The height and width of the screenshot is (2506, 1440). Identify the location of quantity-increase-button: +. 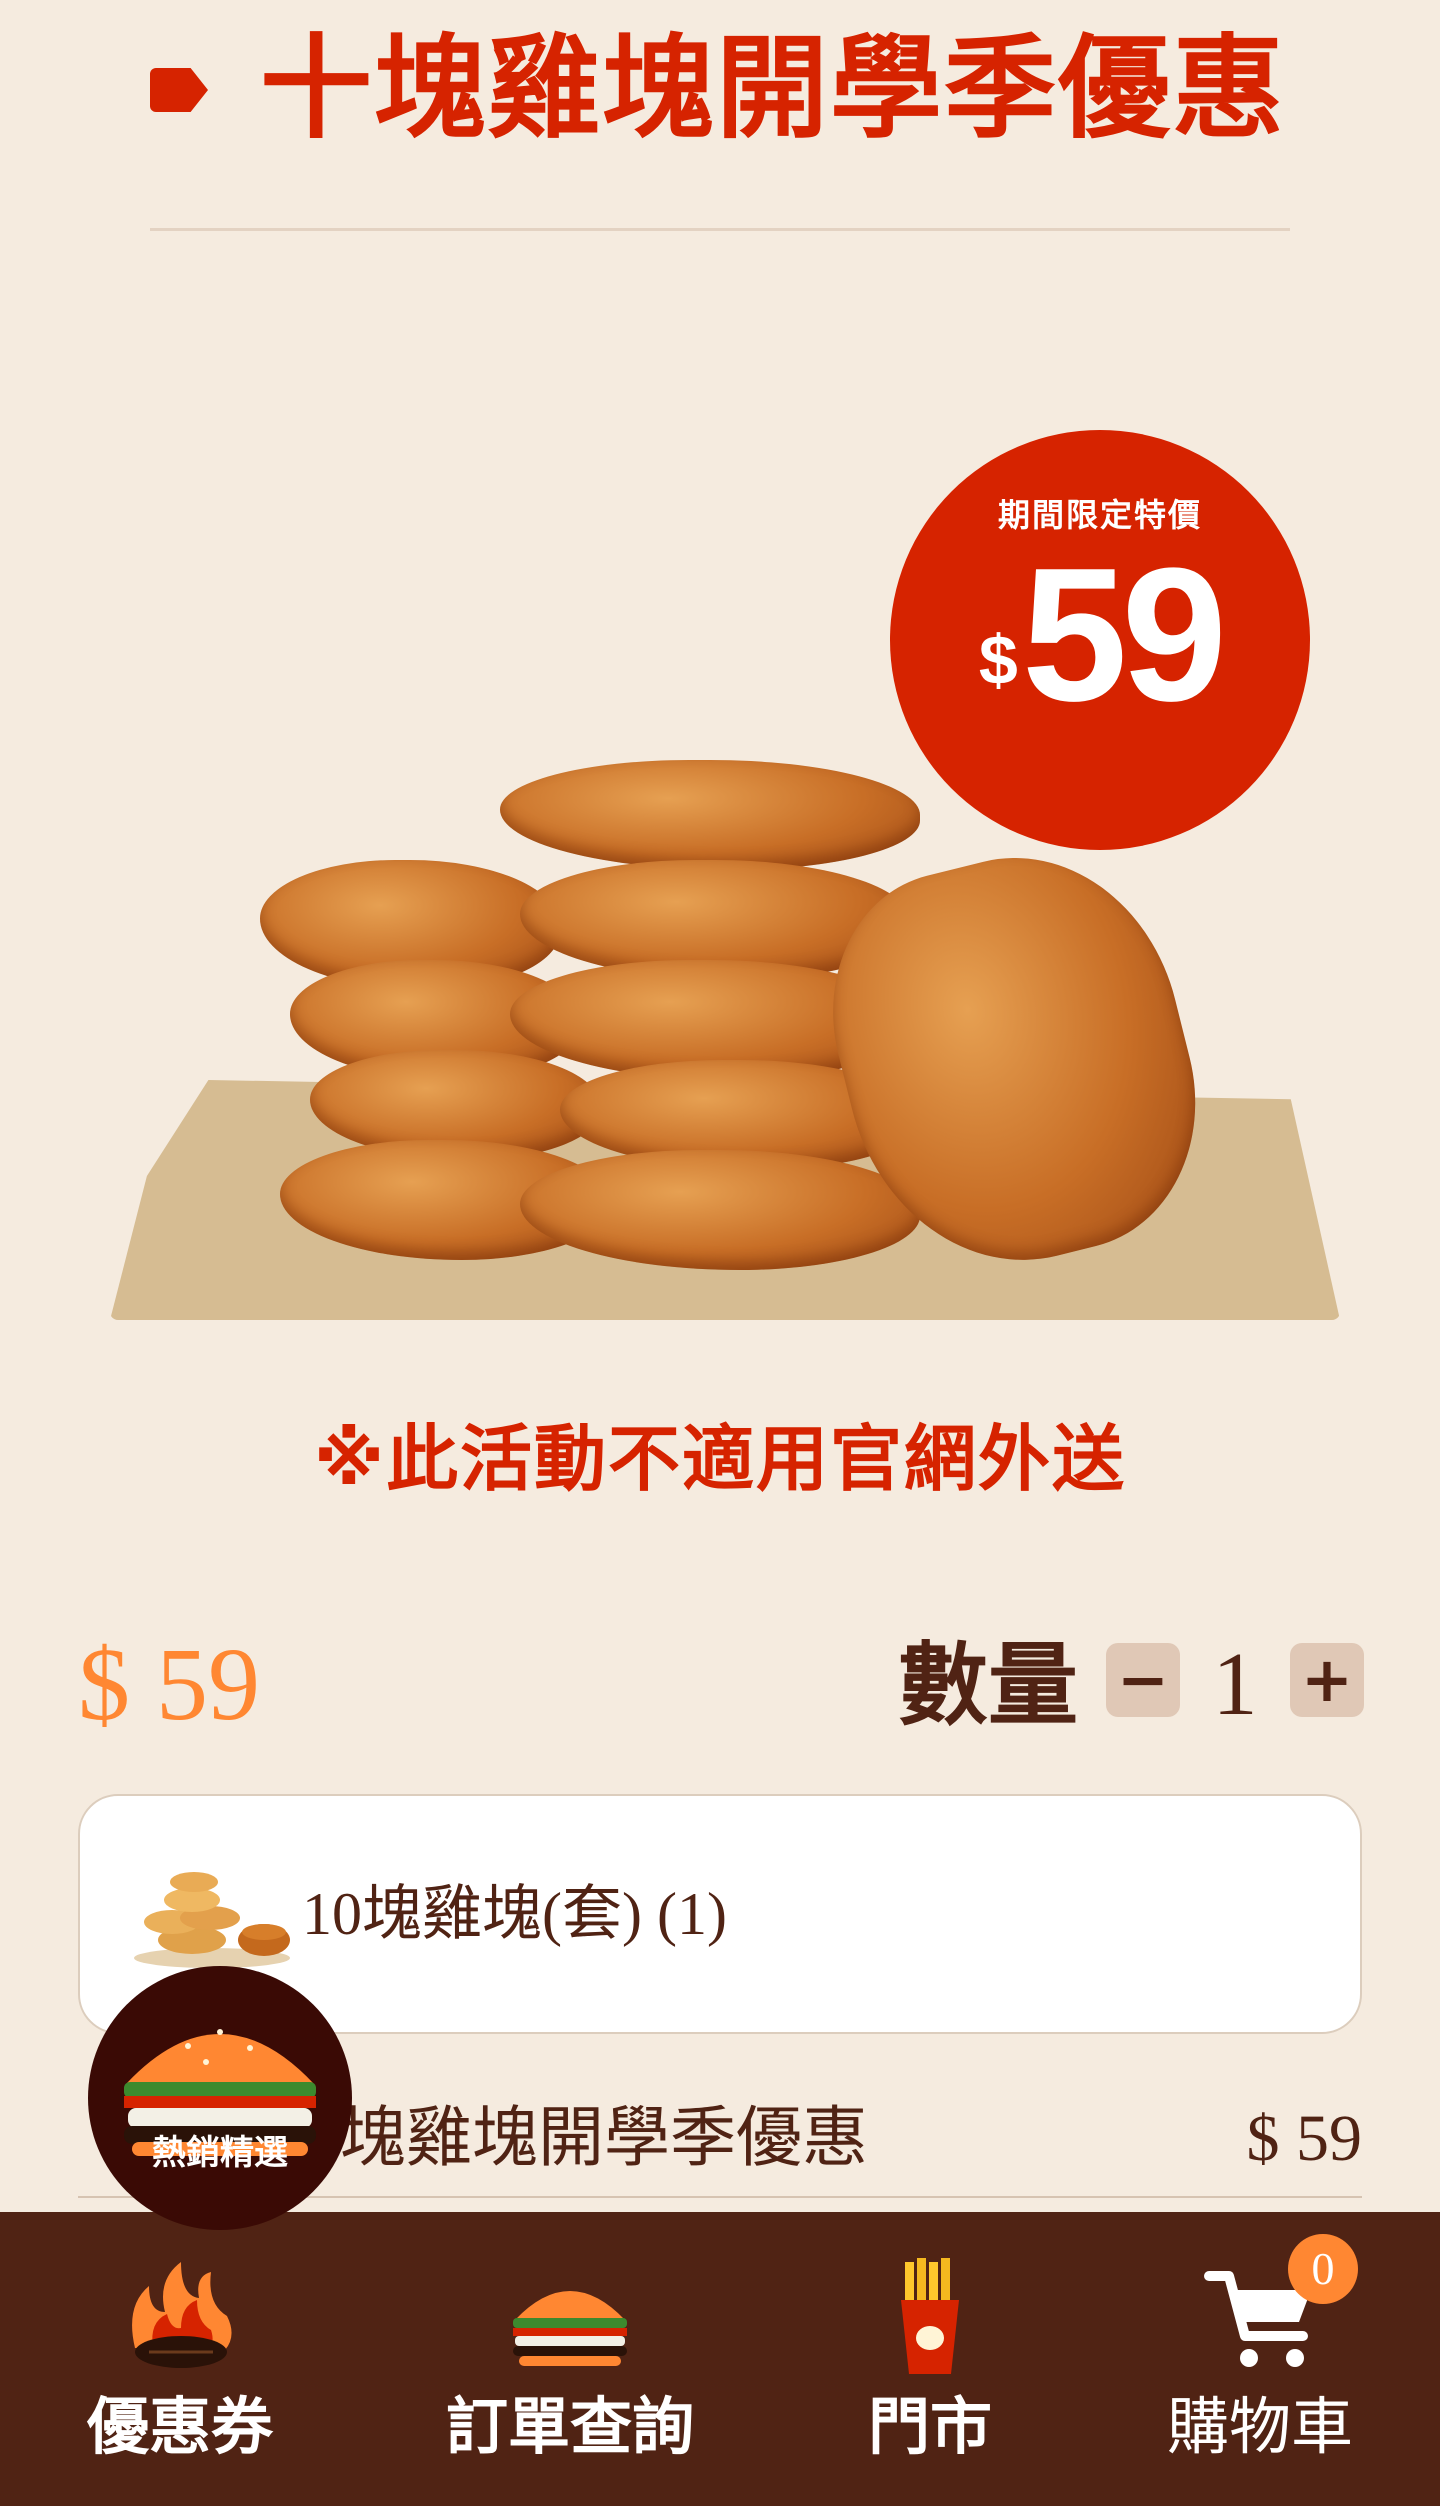
(1327, 1680).